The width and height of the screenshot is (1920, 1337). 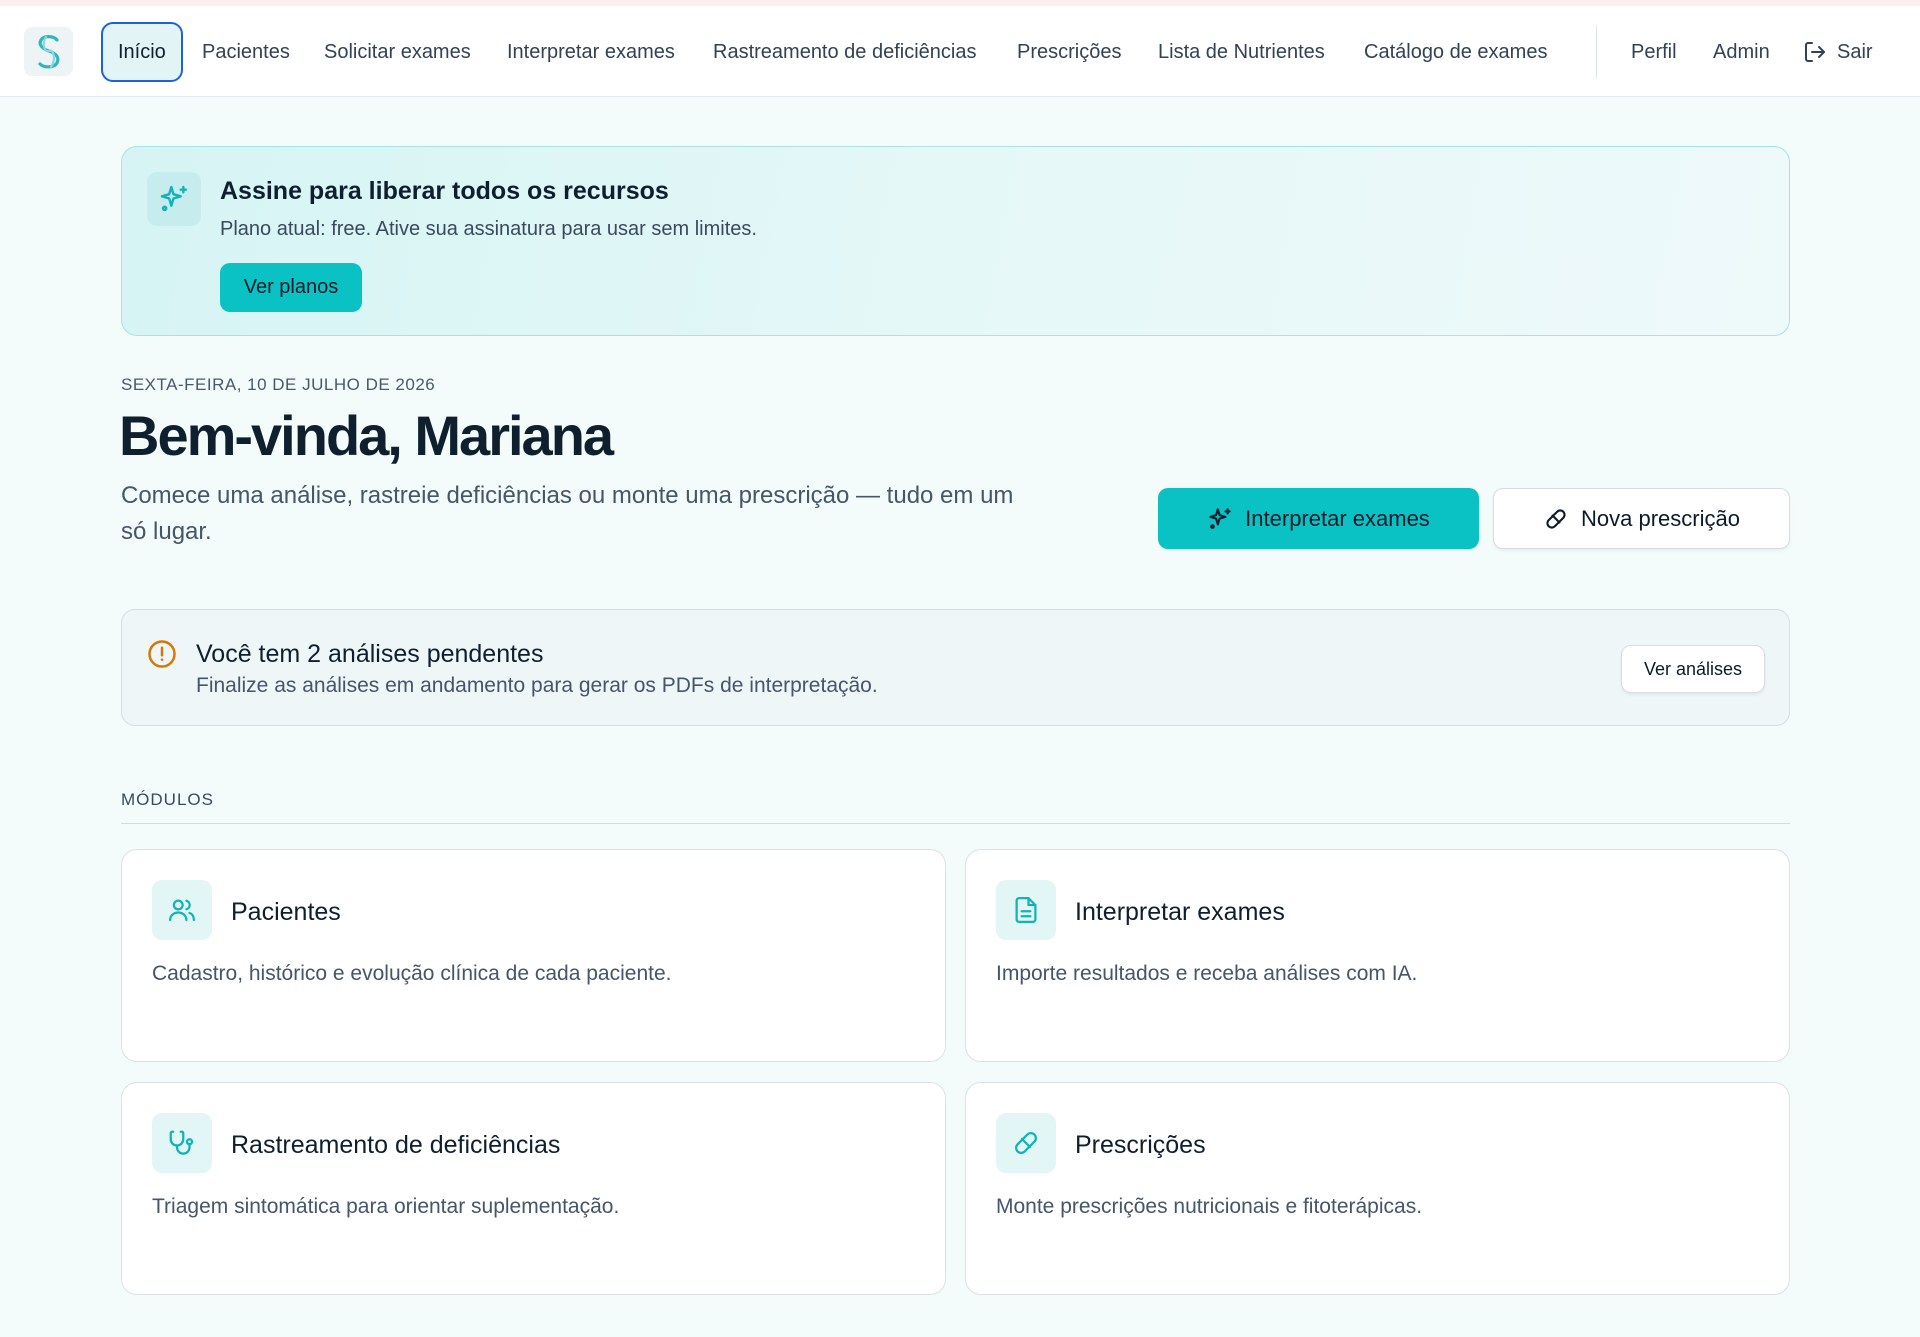 What do you see at coordinates (1693, 669) in the screenshot?
I see `view-analyses-button: Ver análises` at bounding box center [1693, 669].